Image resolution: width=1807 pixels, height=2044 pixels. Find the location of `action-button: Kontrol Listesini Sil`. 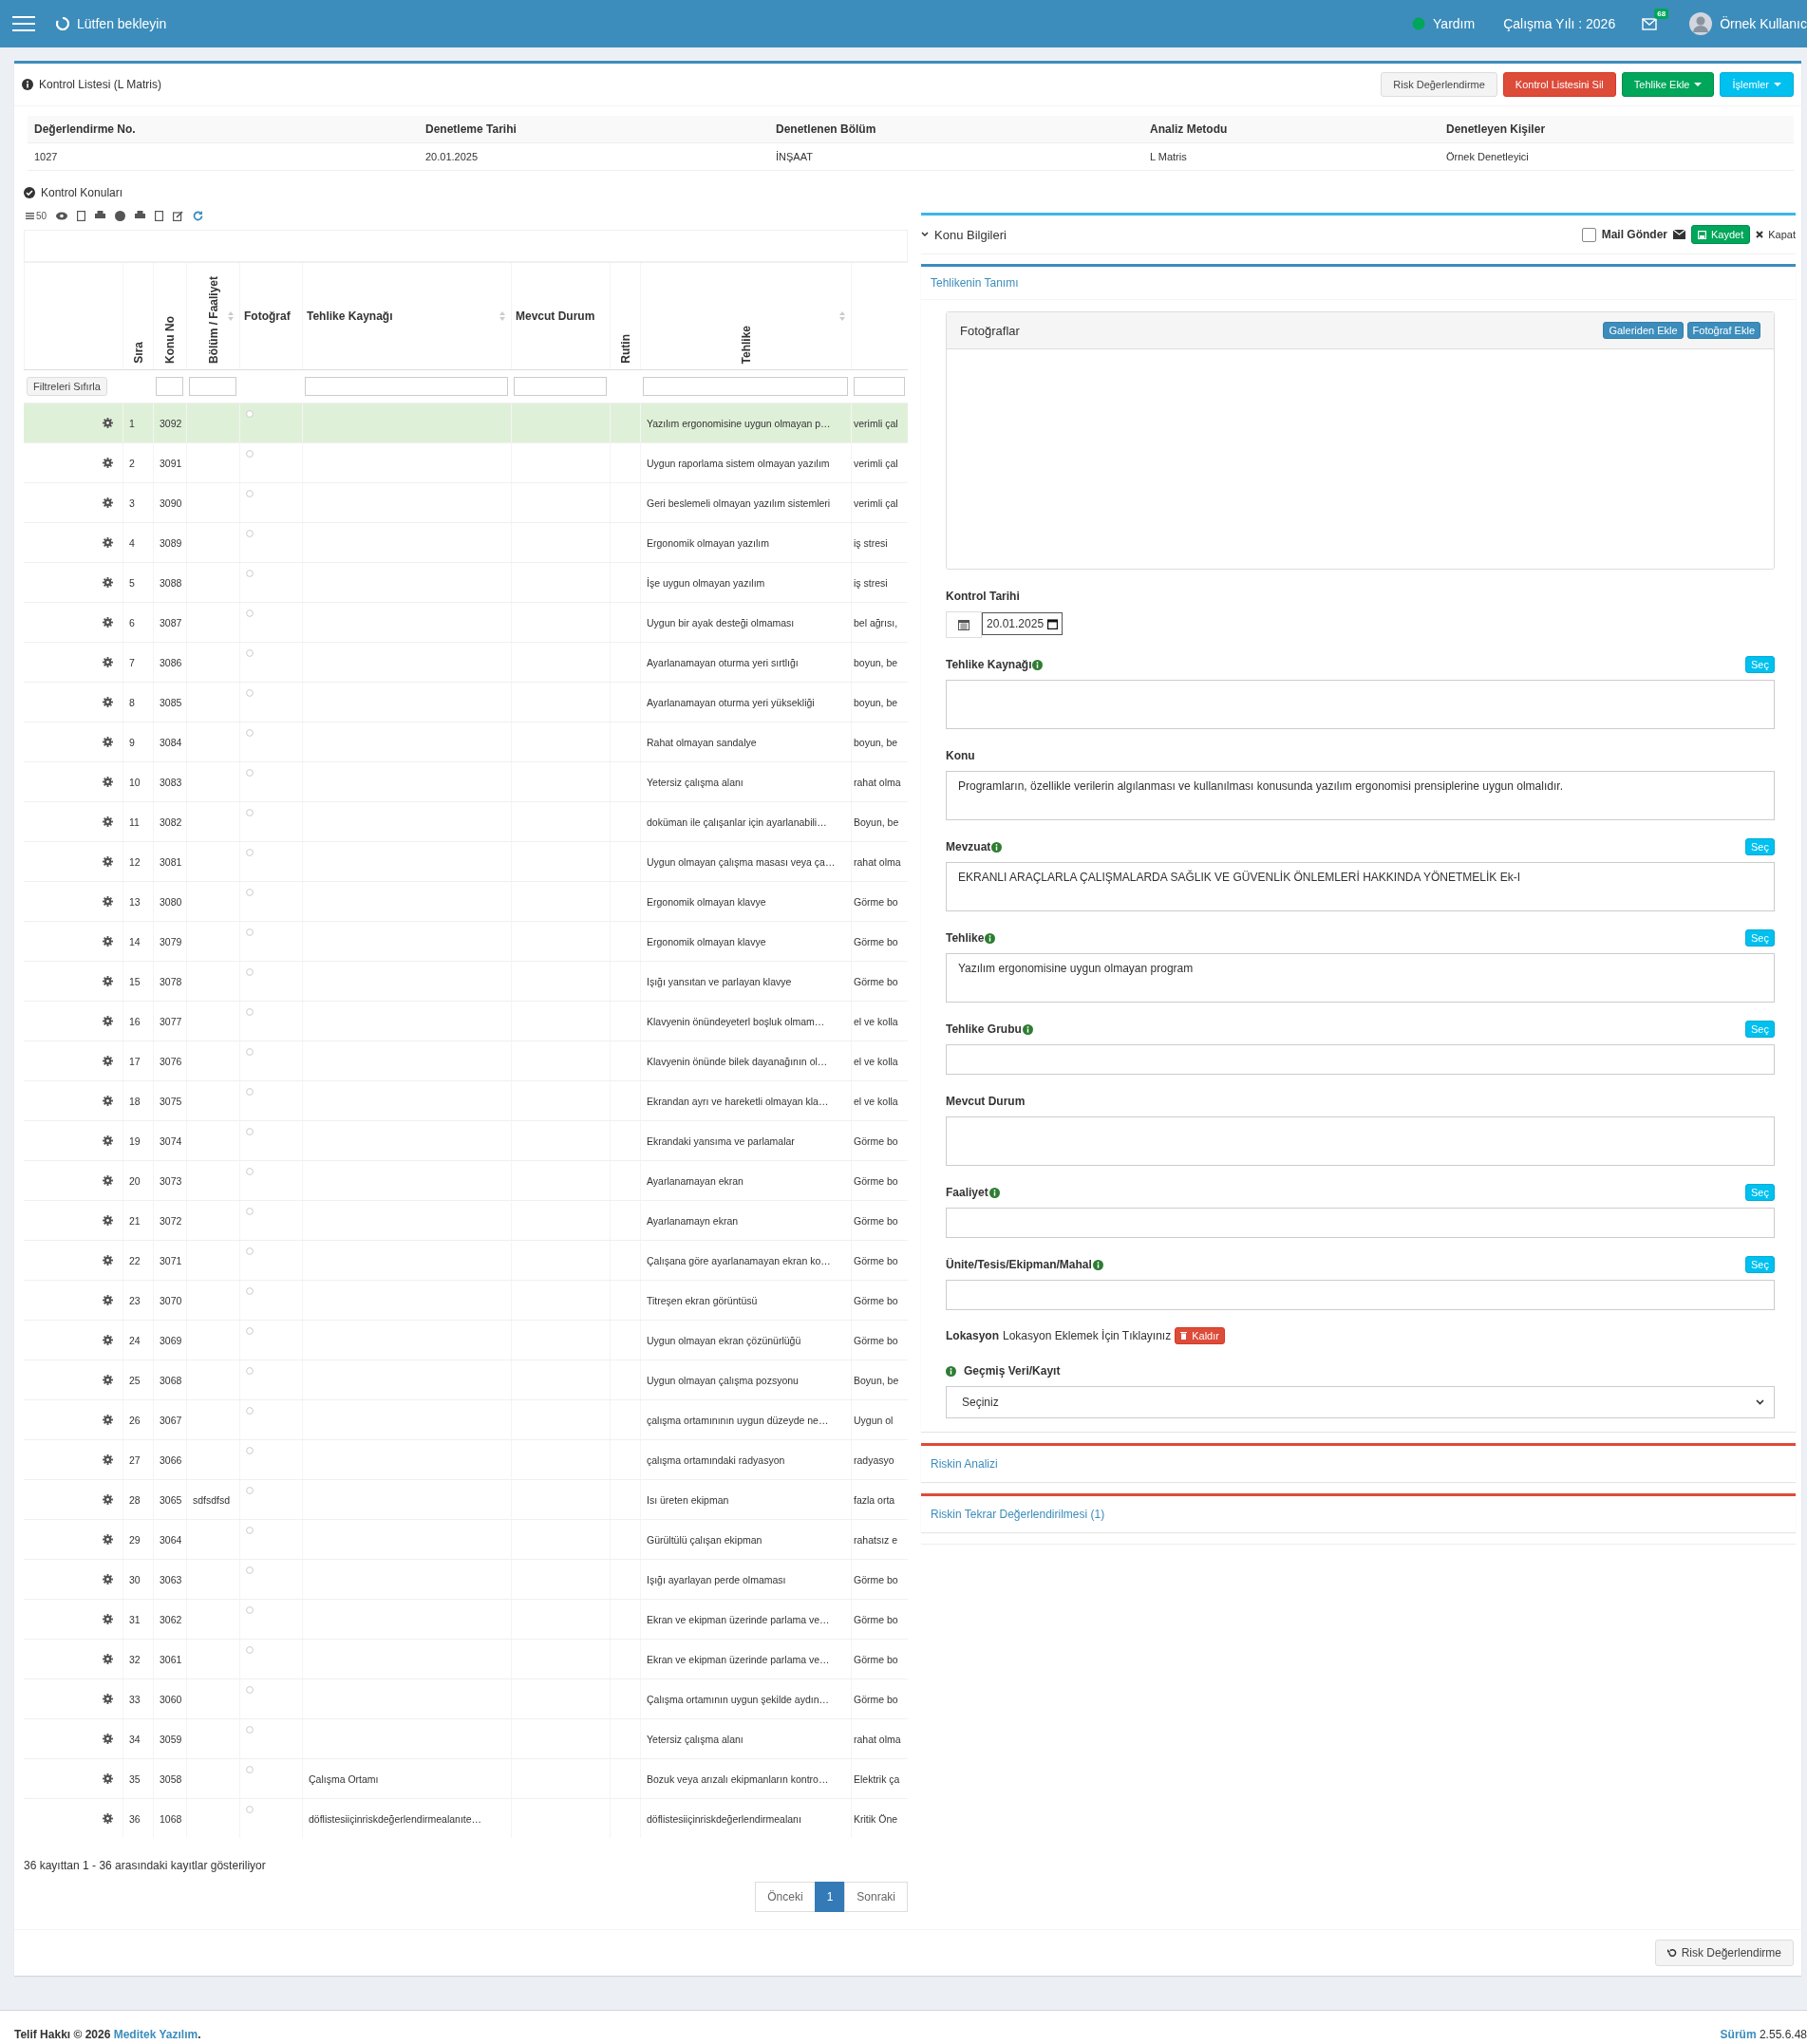

action-button: Kontrol Listesini Sil is located at coordinates (1559, 84).